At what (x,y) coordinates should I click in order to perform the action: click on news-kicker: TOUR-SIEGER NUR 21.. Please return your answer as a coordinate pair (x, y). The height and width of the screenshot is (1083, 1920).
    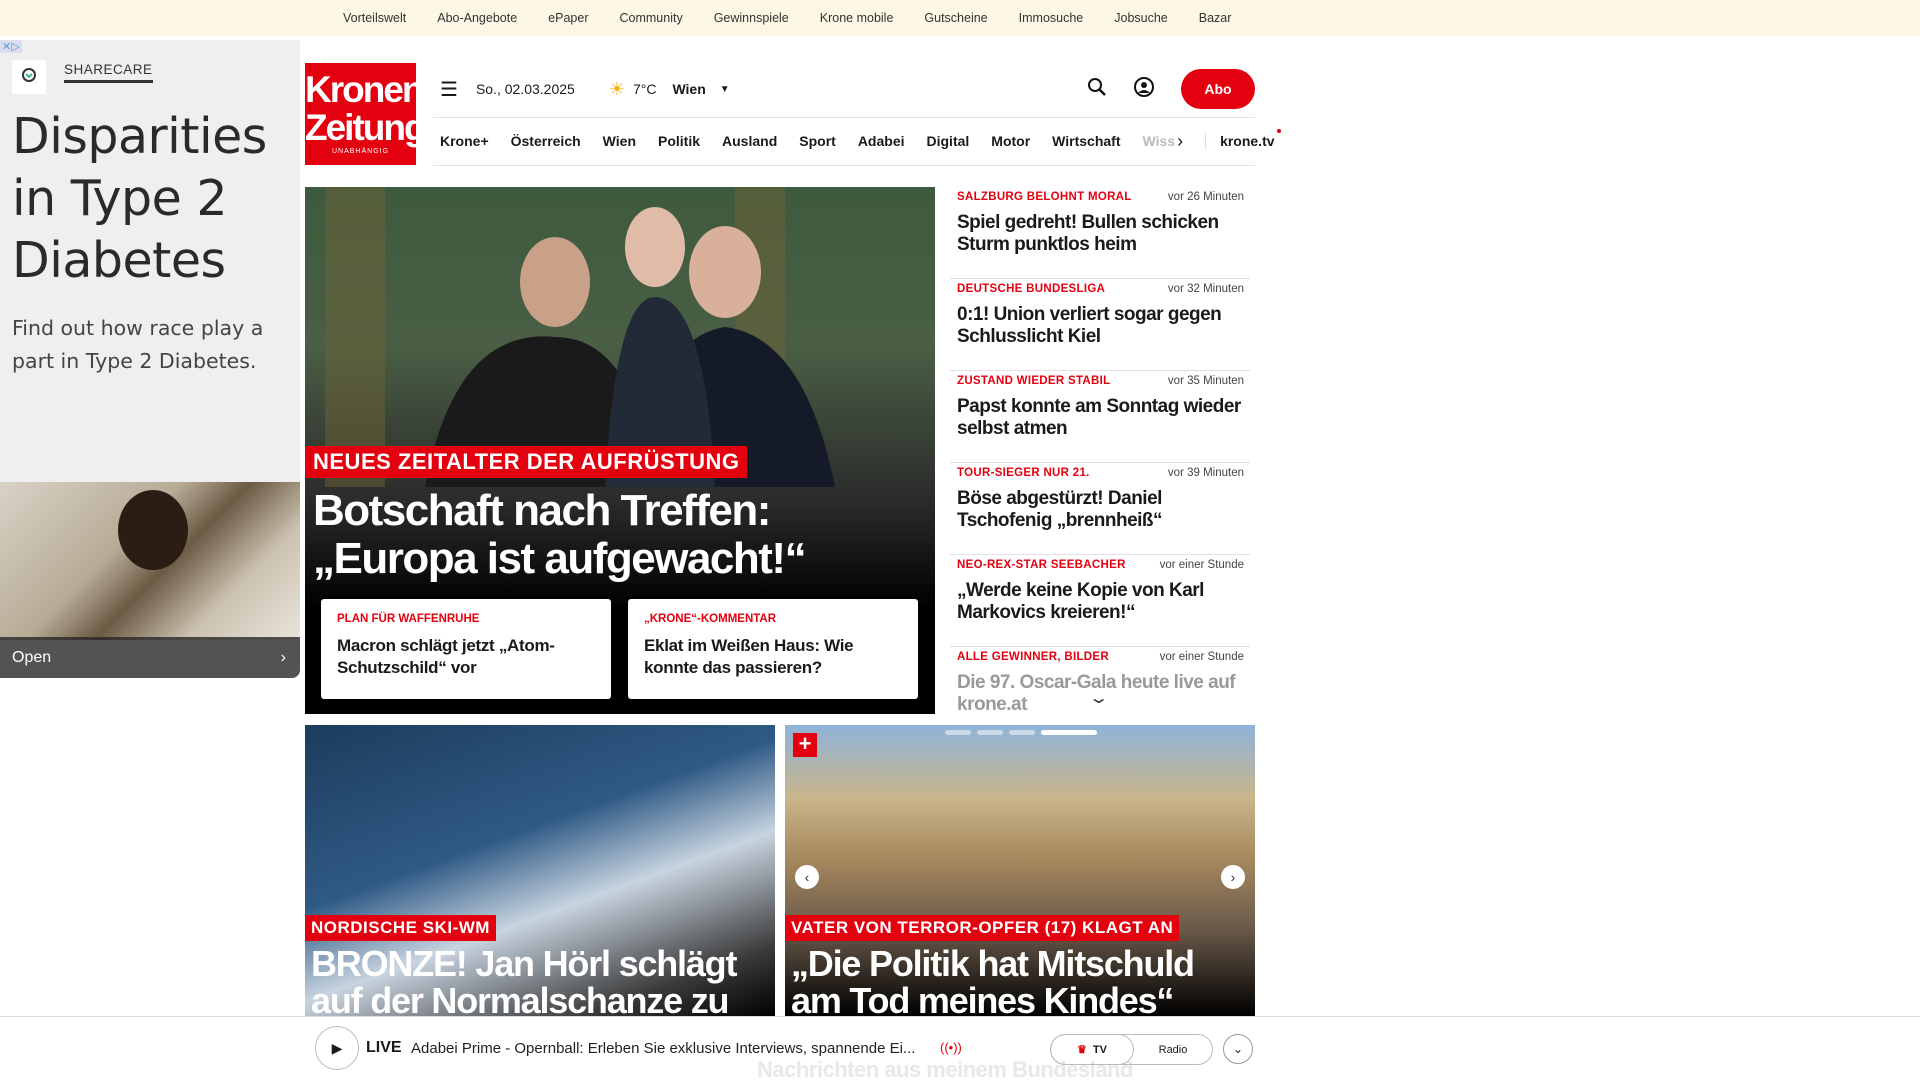
    Looking at the image, I should click on (1023, 473).